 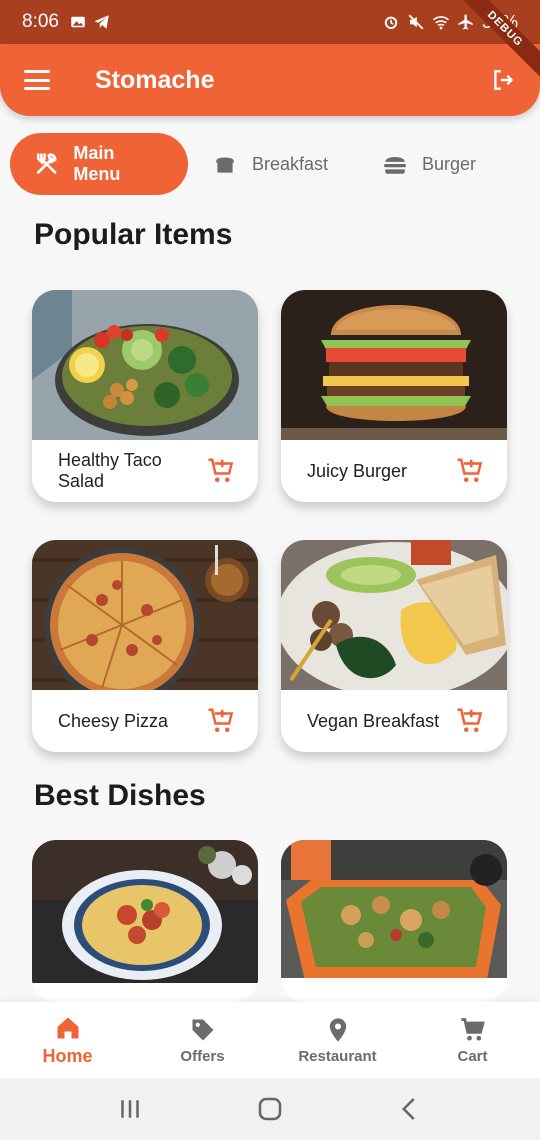 What do you see at coordinates (67, 1027) in the screenshot?
I see `home-icon` at bounding box center [67, 1027].